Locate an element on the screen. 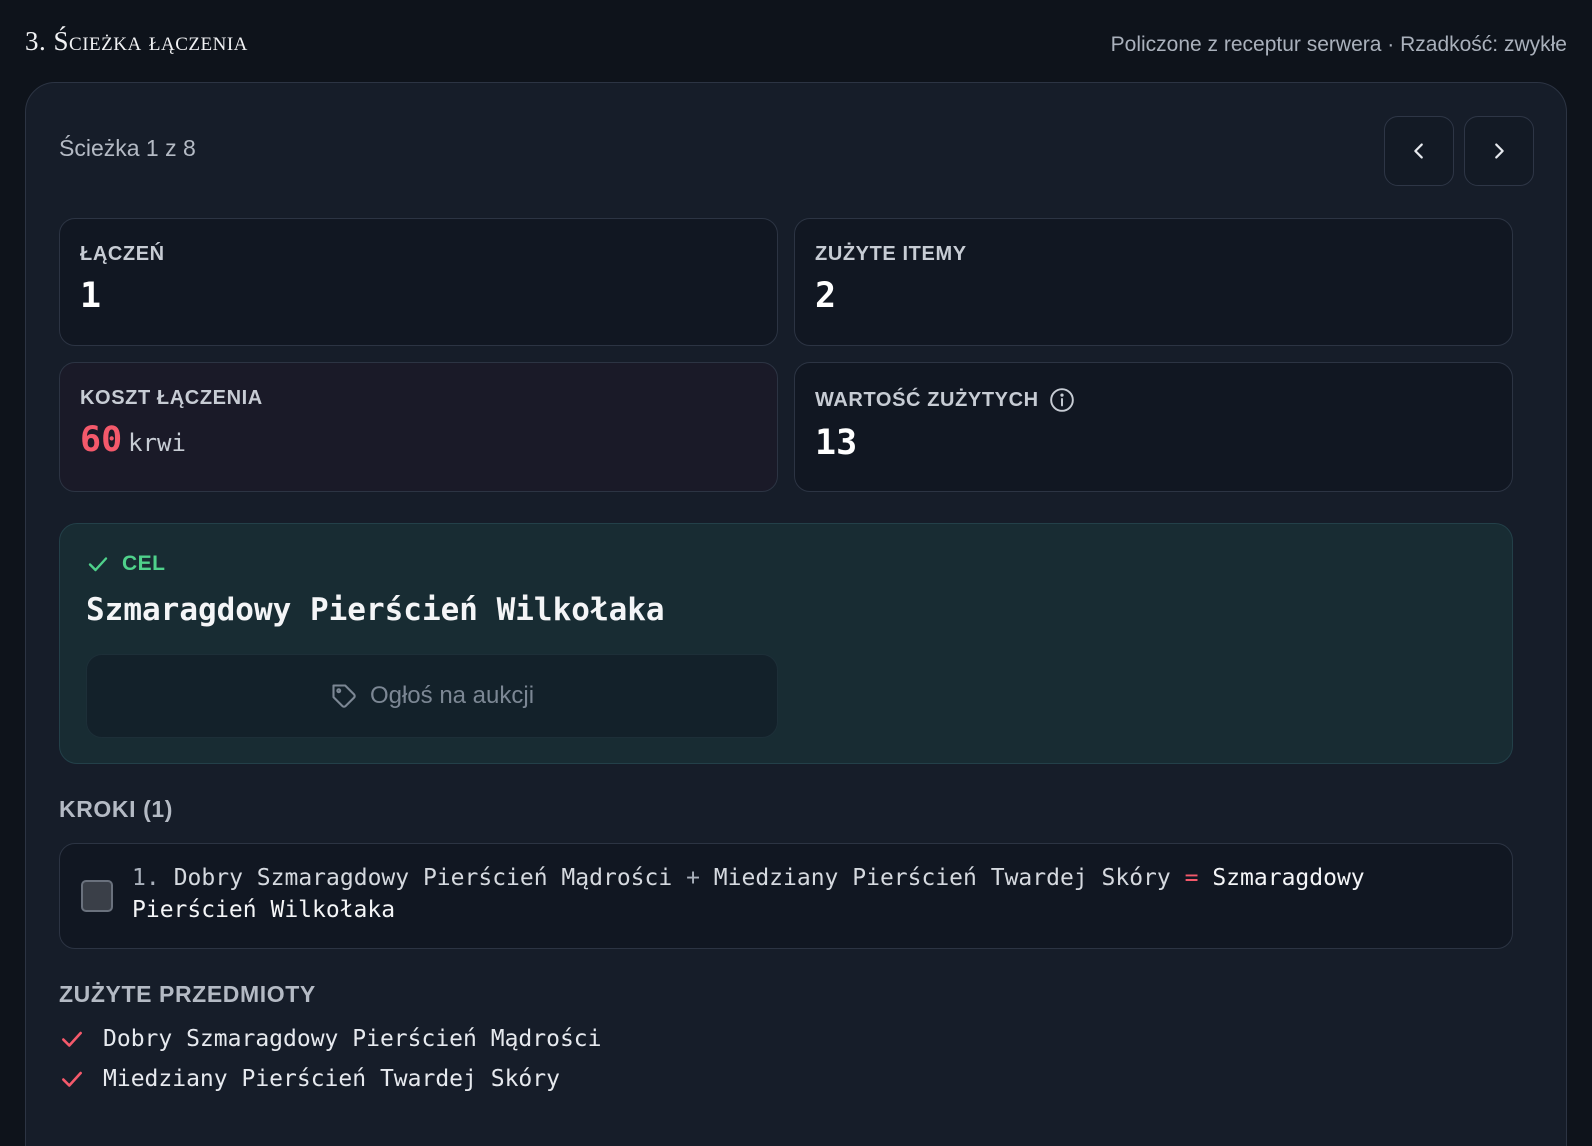 Image resolution: width=1592 pixels, height=1146 pixels. steps-heading: KROKI (1) is located at coordinates (116, 809).